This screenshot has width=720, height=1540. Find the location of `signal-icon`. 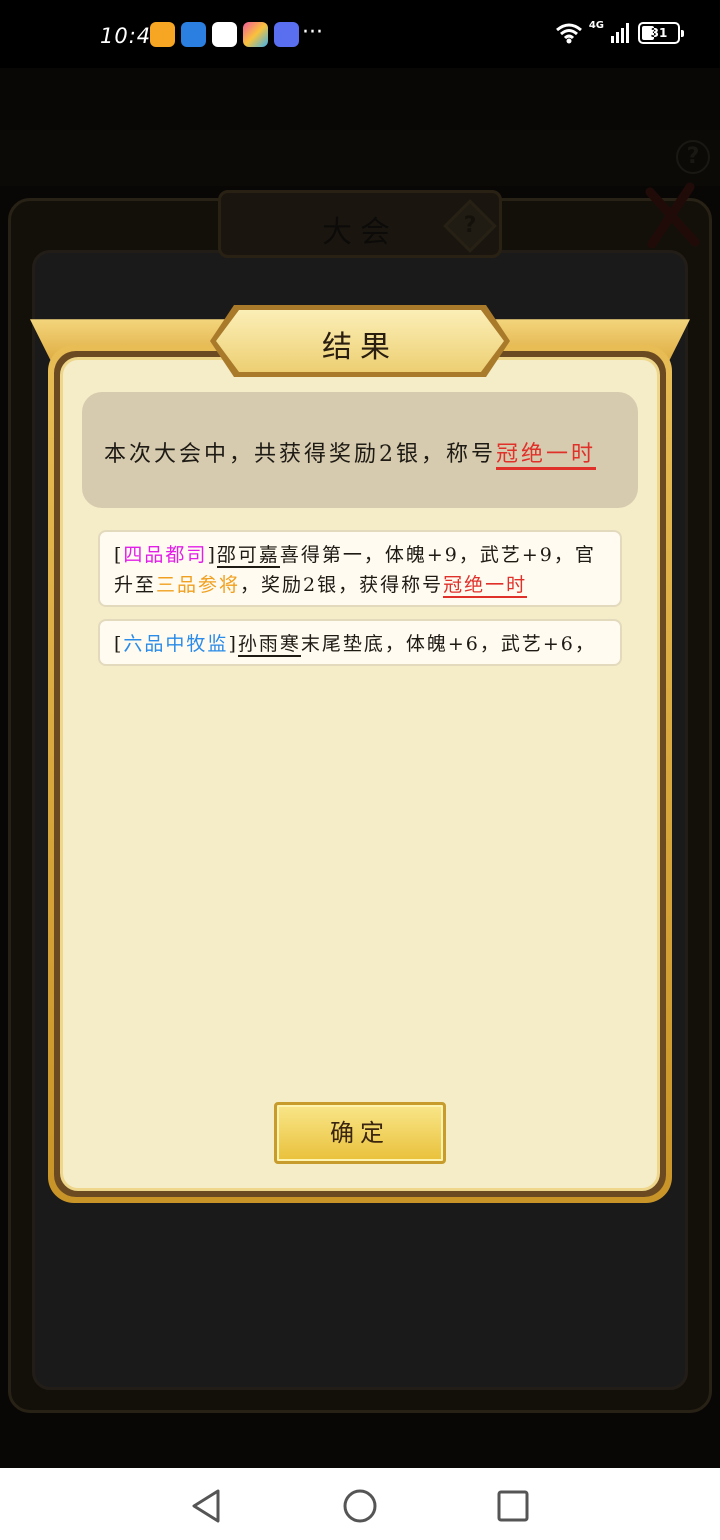

signal-icon is located at coordinates (620, 33).